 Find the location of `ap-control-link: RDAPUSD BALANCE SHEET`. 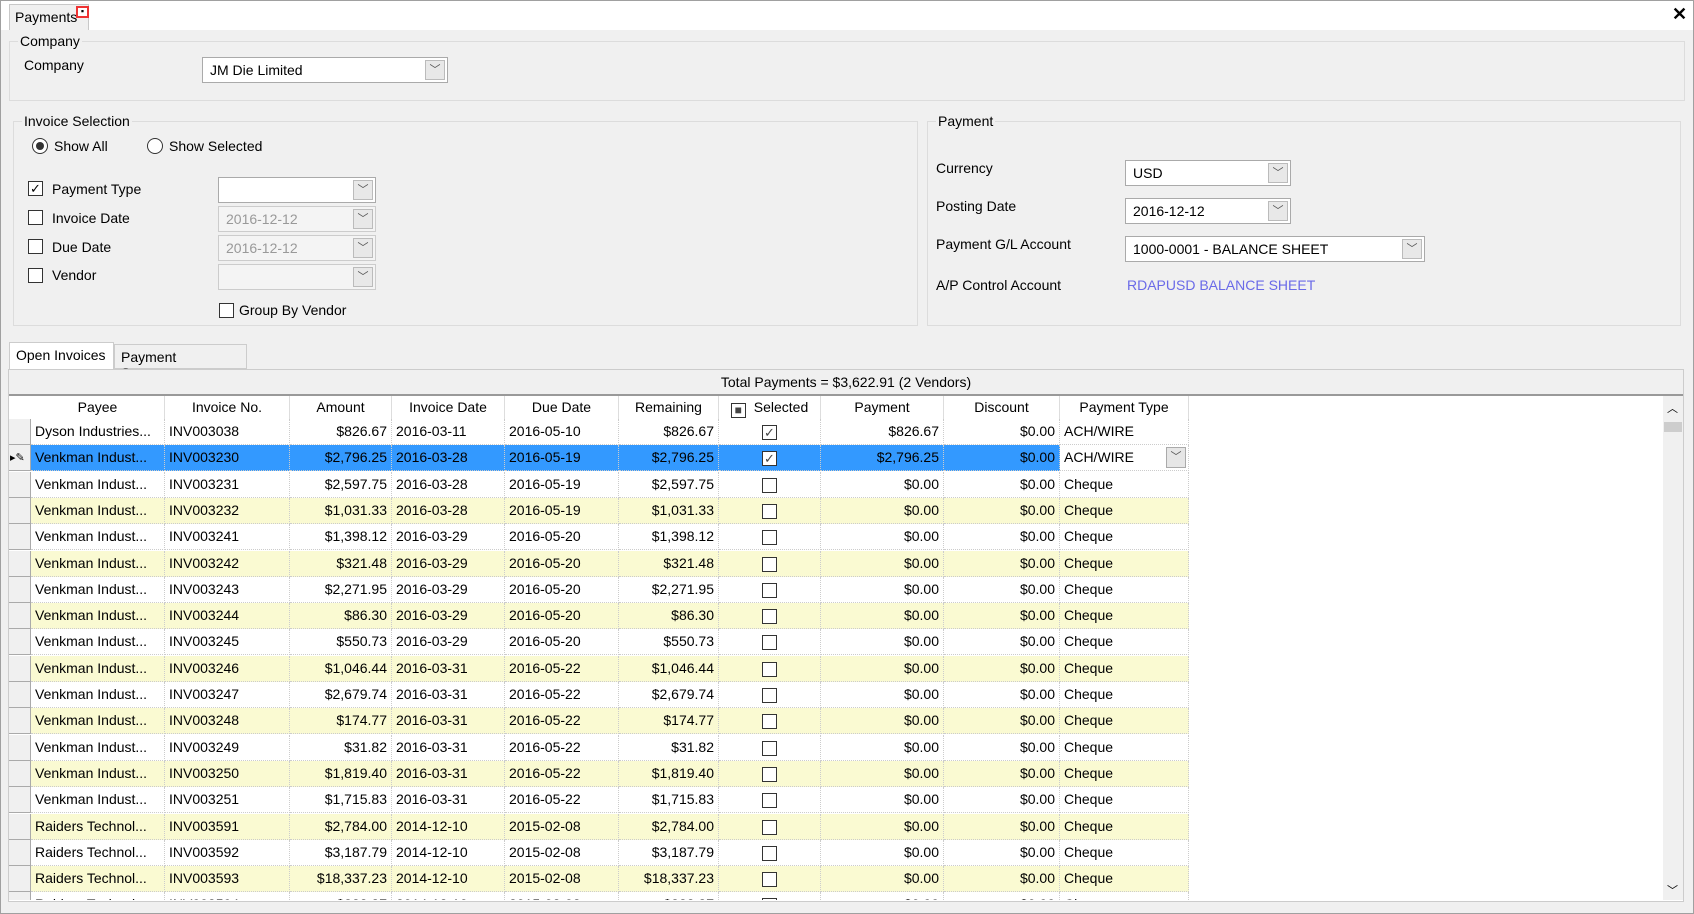

ap-control-link: RDAPUSD BALANCE SHEET is located at coordinates (1221, 285).